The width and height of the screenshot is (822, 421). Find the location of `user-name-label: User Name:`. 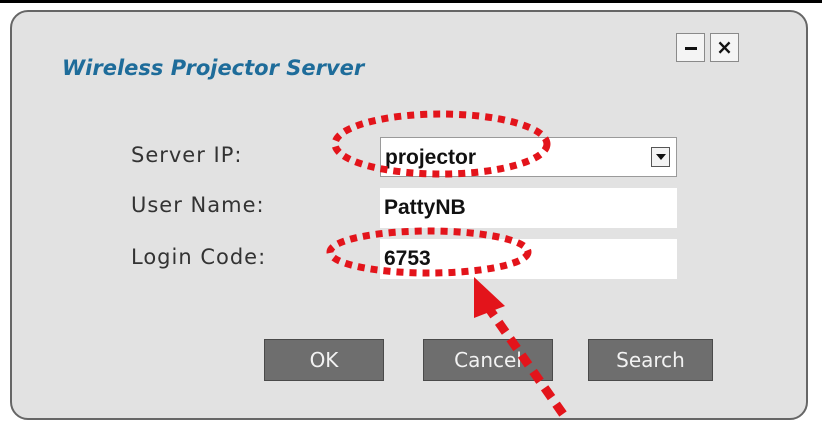

user-name-label: User Name: is located at coordinates (198, 205).